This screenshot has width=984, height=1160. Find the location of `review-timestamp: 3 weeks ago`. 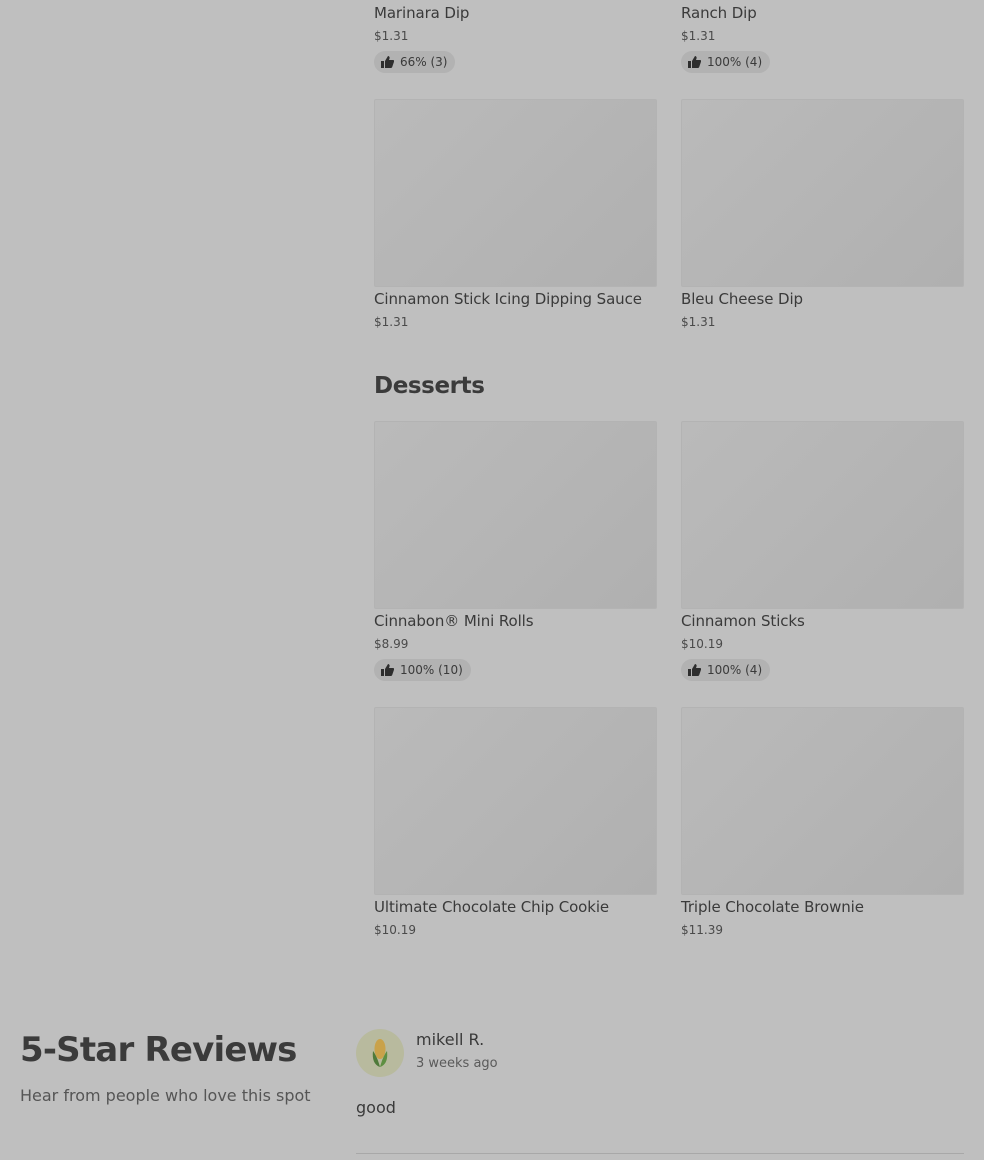

review-timestamp: 3 weeks ago is located at coordinates (457, 1063).